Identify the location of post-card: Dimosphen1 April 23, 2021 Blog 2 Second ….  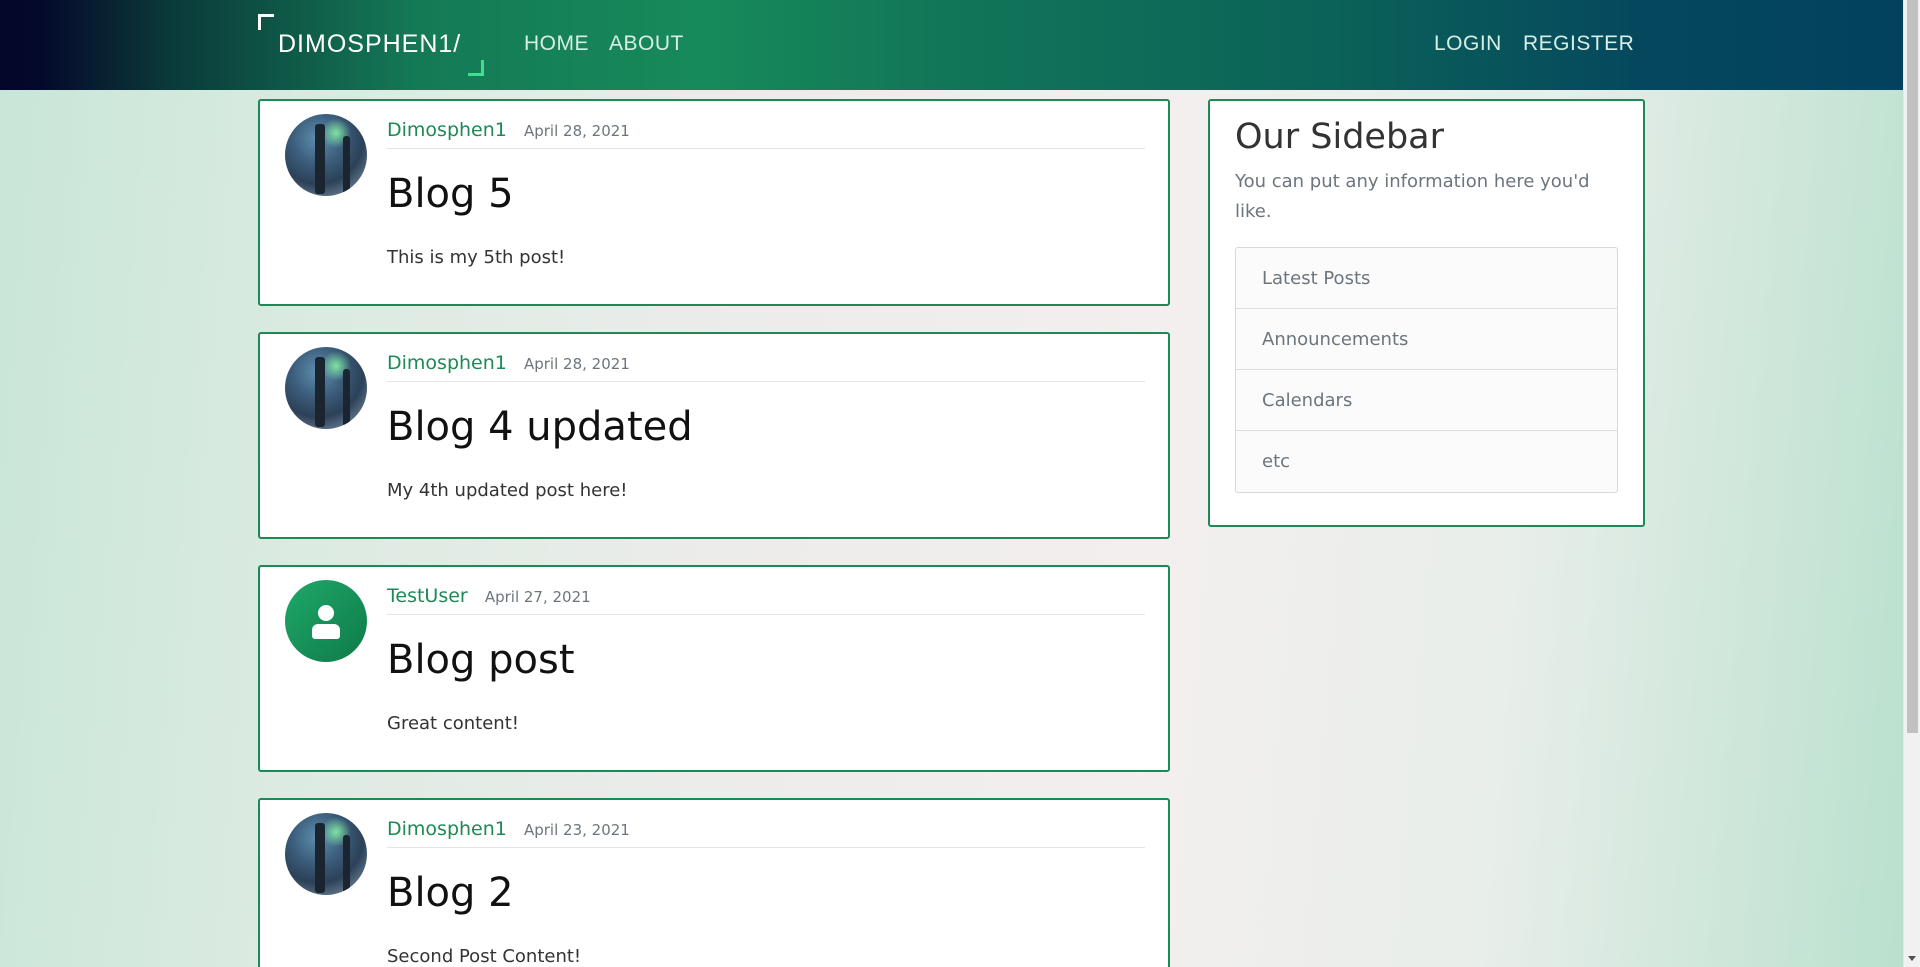
(714, 882).